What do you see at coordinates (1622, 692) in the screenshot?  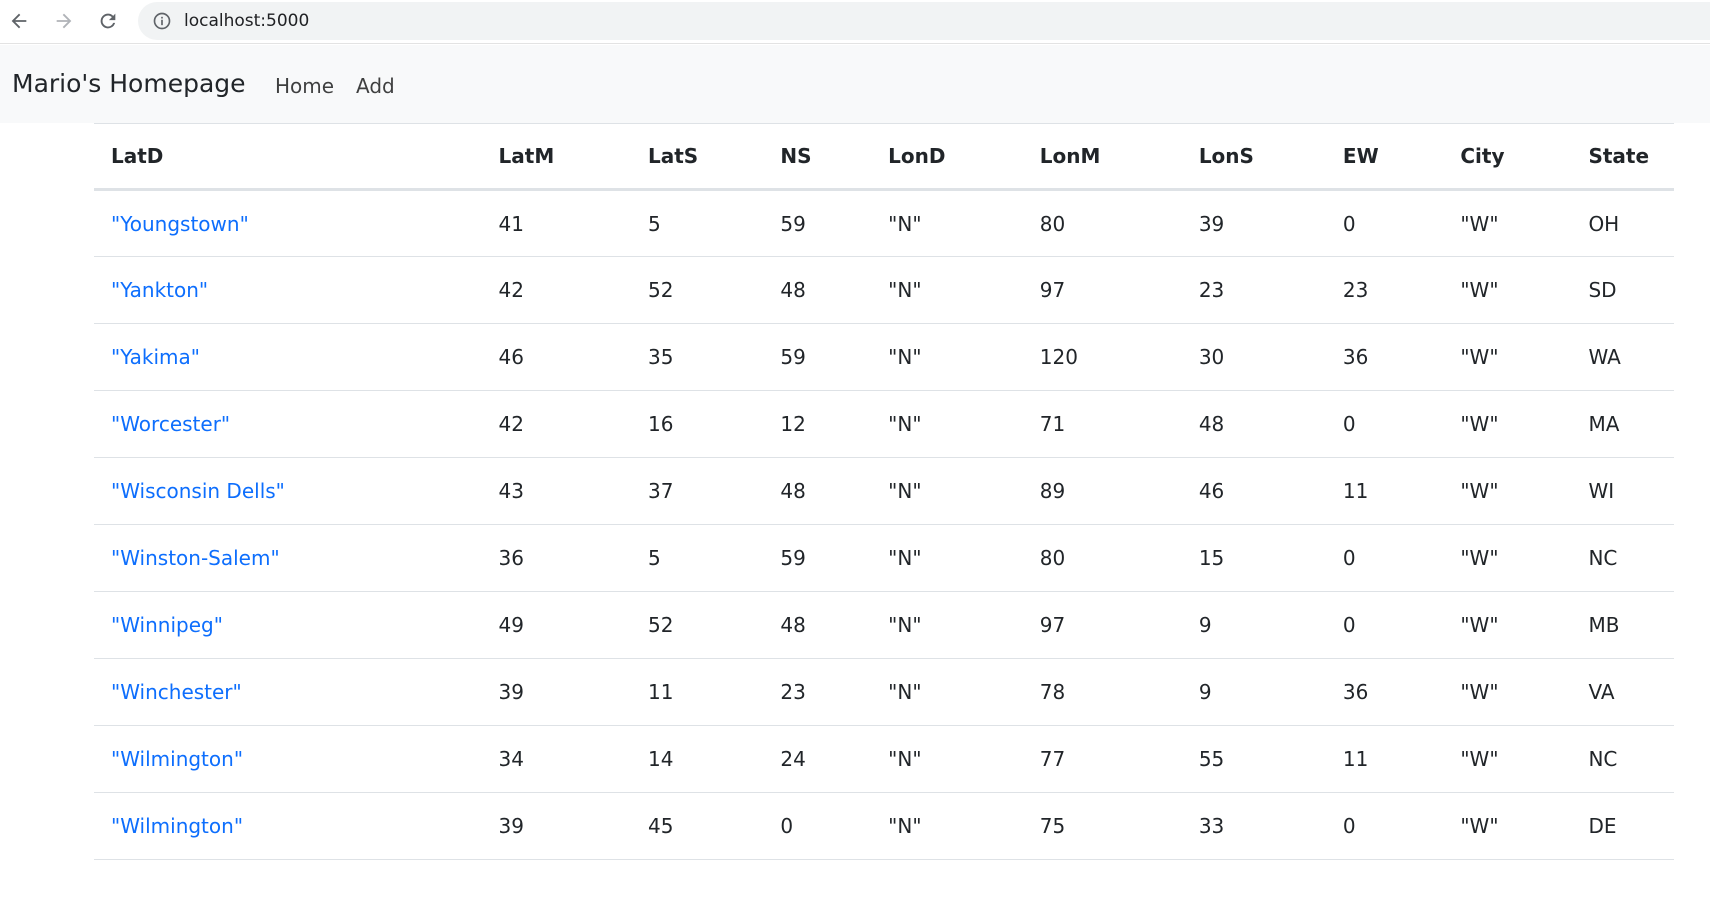 I see `table-cell: VA` at bounding box center [1622, 692].